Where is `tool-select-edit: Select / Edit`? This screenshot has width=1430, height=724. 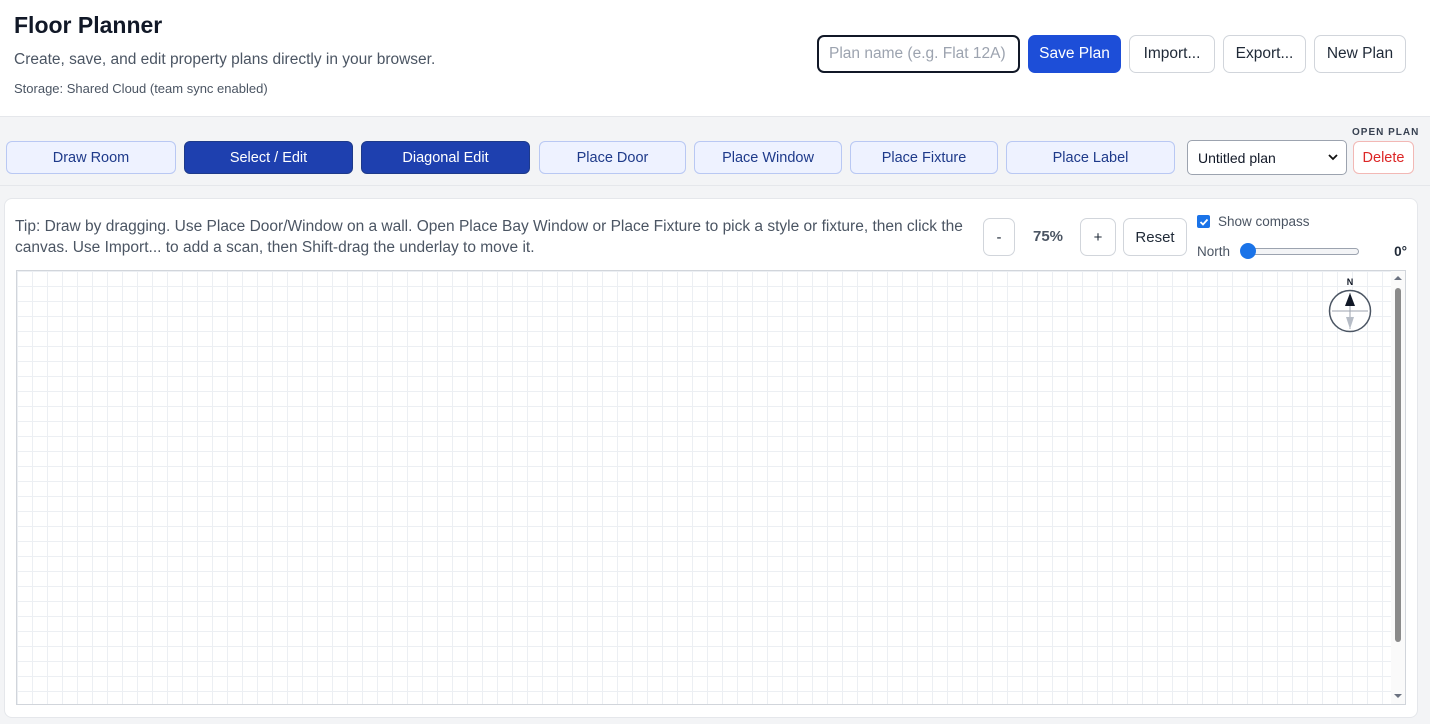
tool-select-edit: Select / Edit is located at coordinates (268, 157).